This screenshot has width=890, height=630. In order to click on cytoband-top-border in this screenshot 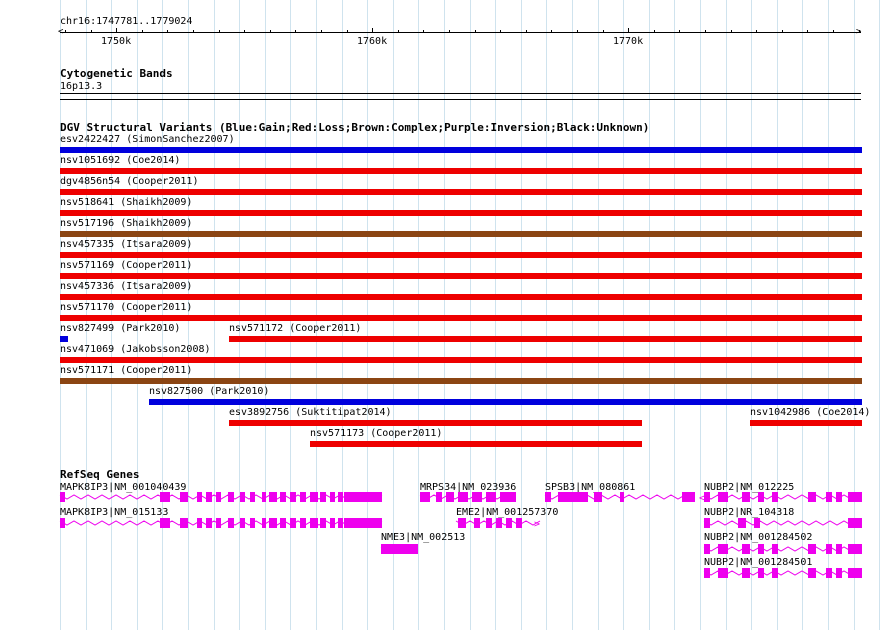, I will do `click(460, 93)`.